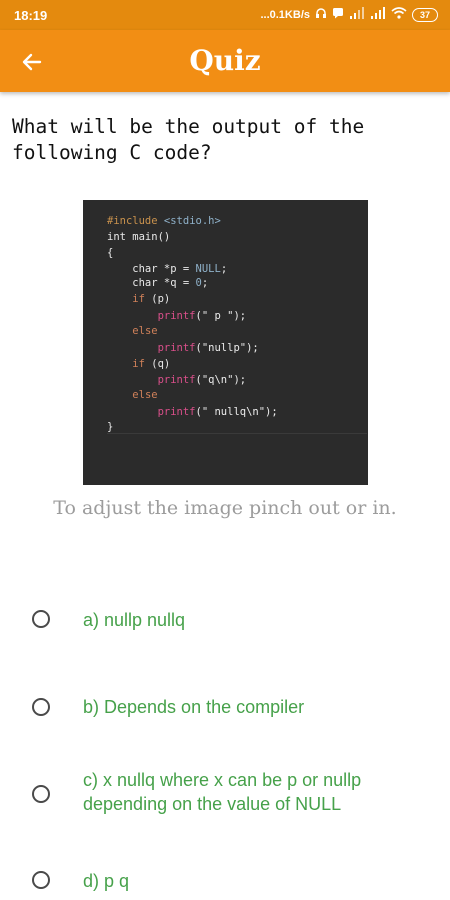  I want to click on page-title: Quiz, so click(225, 60).